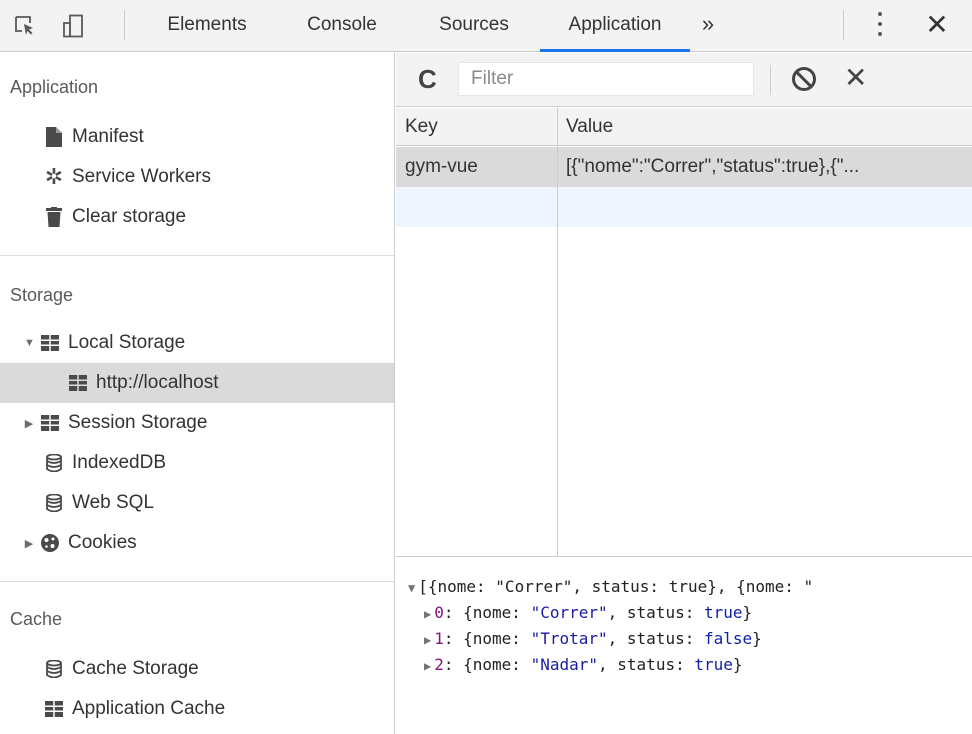 The height and width of the screenshot is (734, 972). What do you see at coordinates (142, 176) in the screenshot?
I see `sidebar-item-label: Service Workers` at bounding box center [142, 176].